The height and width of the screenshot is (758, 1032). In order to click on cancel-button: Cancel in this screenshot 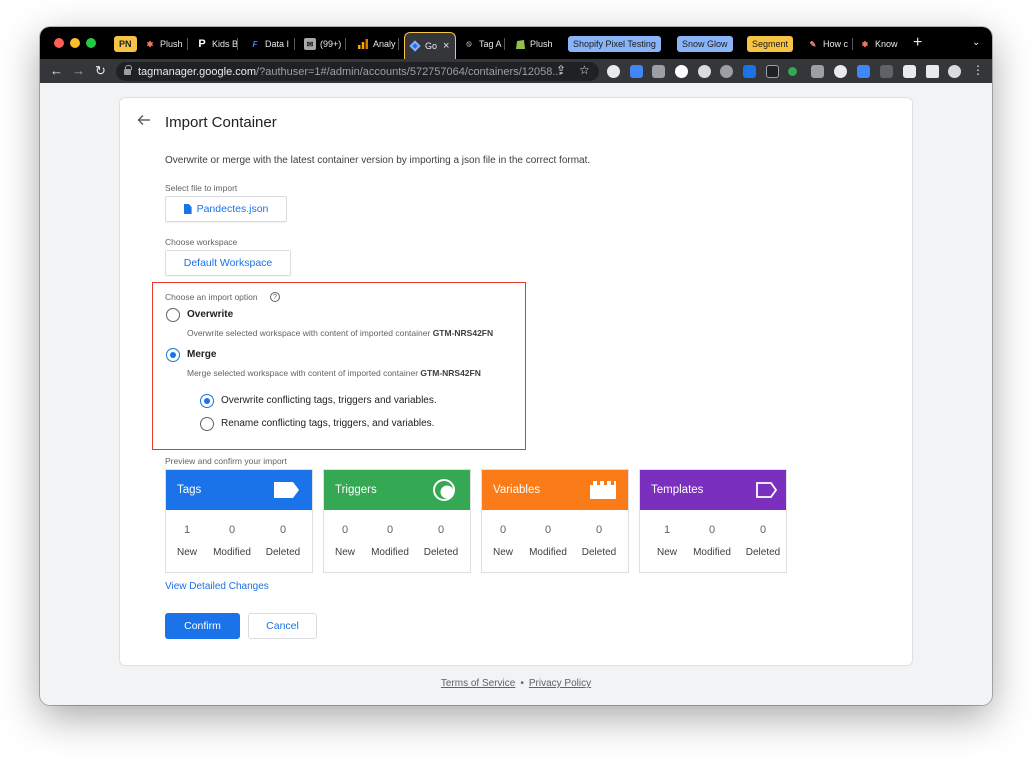, I will do `click(282, 626)`.